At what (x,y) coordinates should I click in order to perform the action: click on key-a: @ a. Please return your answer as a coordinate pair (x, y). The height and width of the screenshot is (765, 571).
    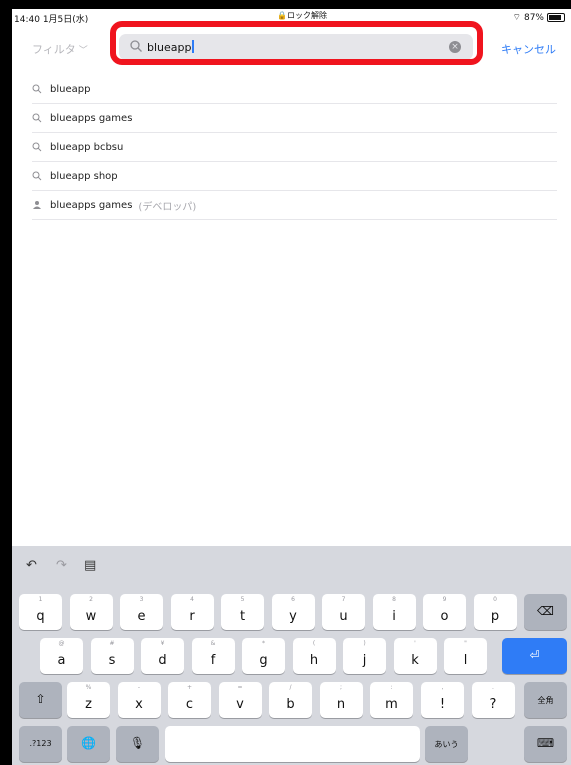
    Looking at the image, I should click on (61, 656).